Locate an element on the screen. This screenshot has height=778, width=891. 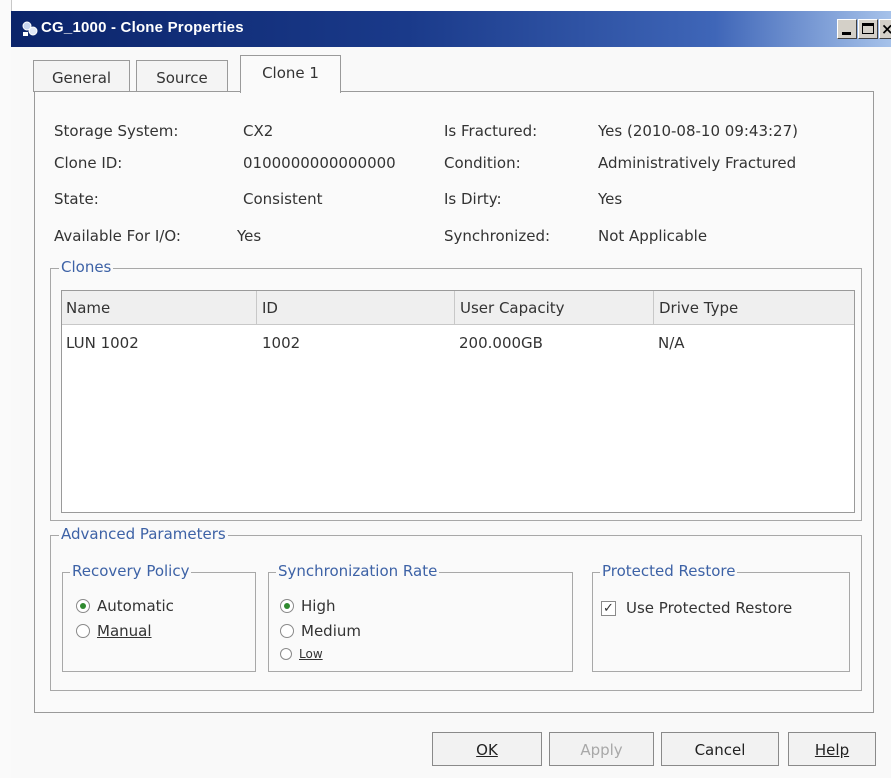
radio-label: Automatic is located at coordinates (135, 606).